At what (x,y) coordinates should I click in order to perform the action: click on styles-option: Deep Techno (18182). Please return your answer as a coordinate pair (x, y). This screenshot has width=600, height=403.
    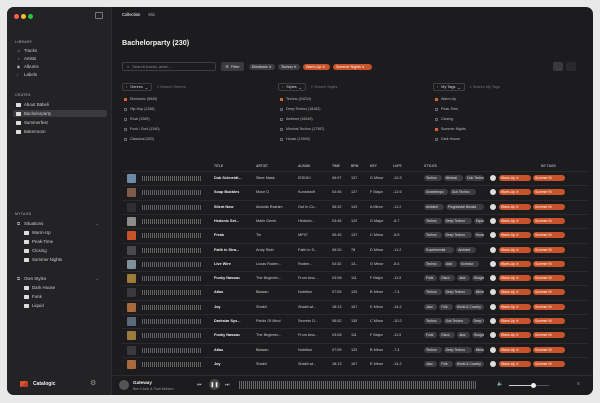
    Looking at the image, I should click on (300, 109).